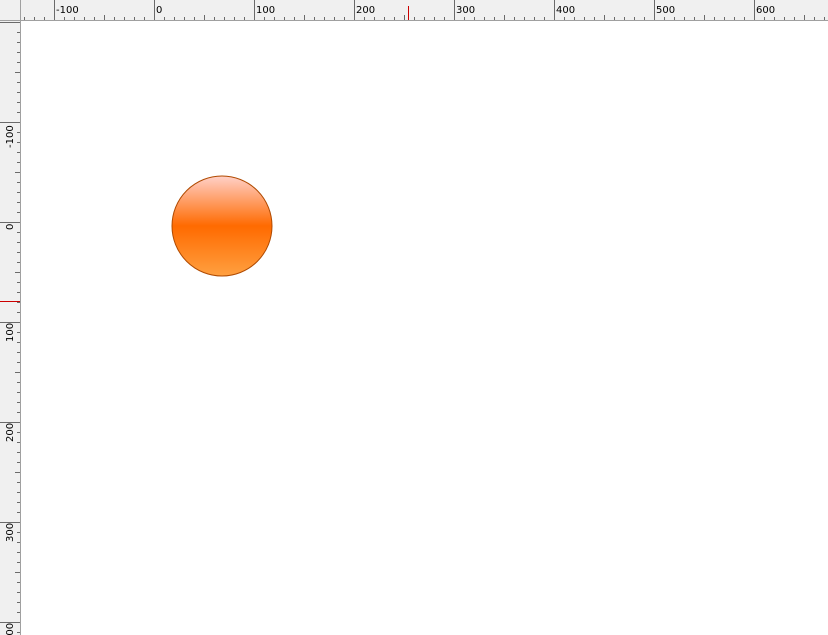 The width and height of the screenshot is (828, 635). I want to click on vertical-ruler-graphic: -100 0 100 200 300 400, so click(10, 328).